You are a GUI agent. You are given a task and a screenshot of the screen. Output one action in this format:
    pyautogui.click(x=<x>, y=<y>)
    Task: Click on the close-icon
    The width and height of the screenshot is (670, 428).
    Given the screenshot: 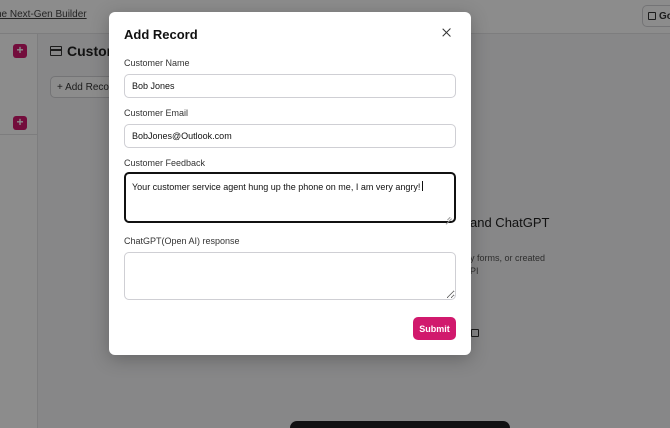 What is the action you would take?
    pyautogui.click(x=447, y=33)
    